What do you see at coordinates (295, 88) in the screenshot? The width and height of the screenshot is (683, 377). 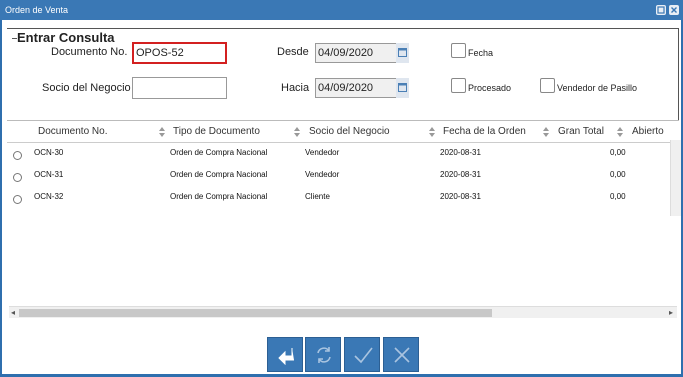 I see `hacia-label: Hacia` at bounding box center [295, 88].